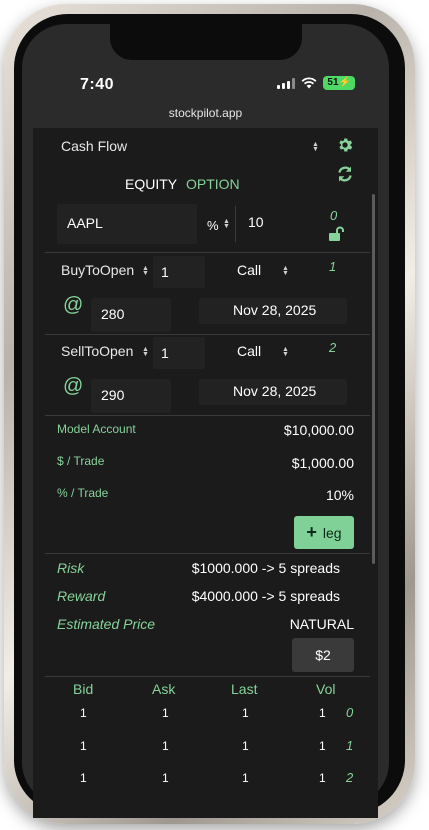  What do you see at coordinates (350, 745) in the screenshot?
I see `table-row-index: 1` at bounding box center [350, 745].